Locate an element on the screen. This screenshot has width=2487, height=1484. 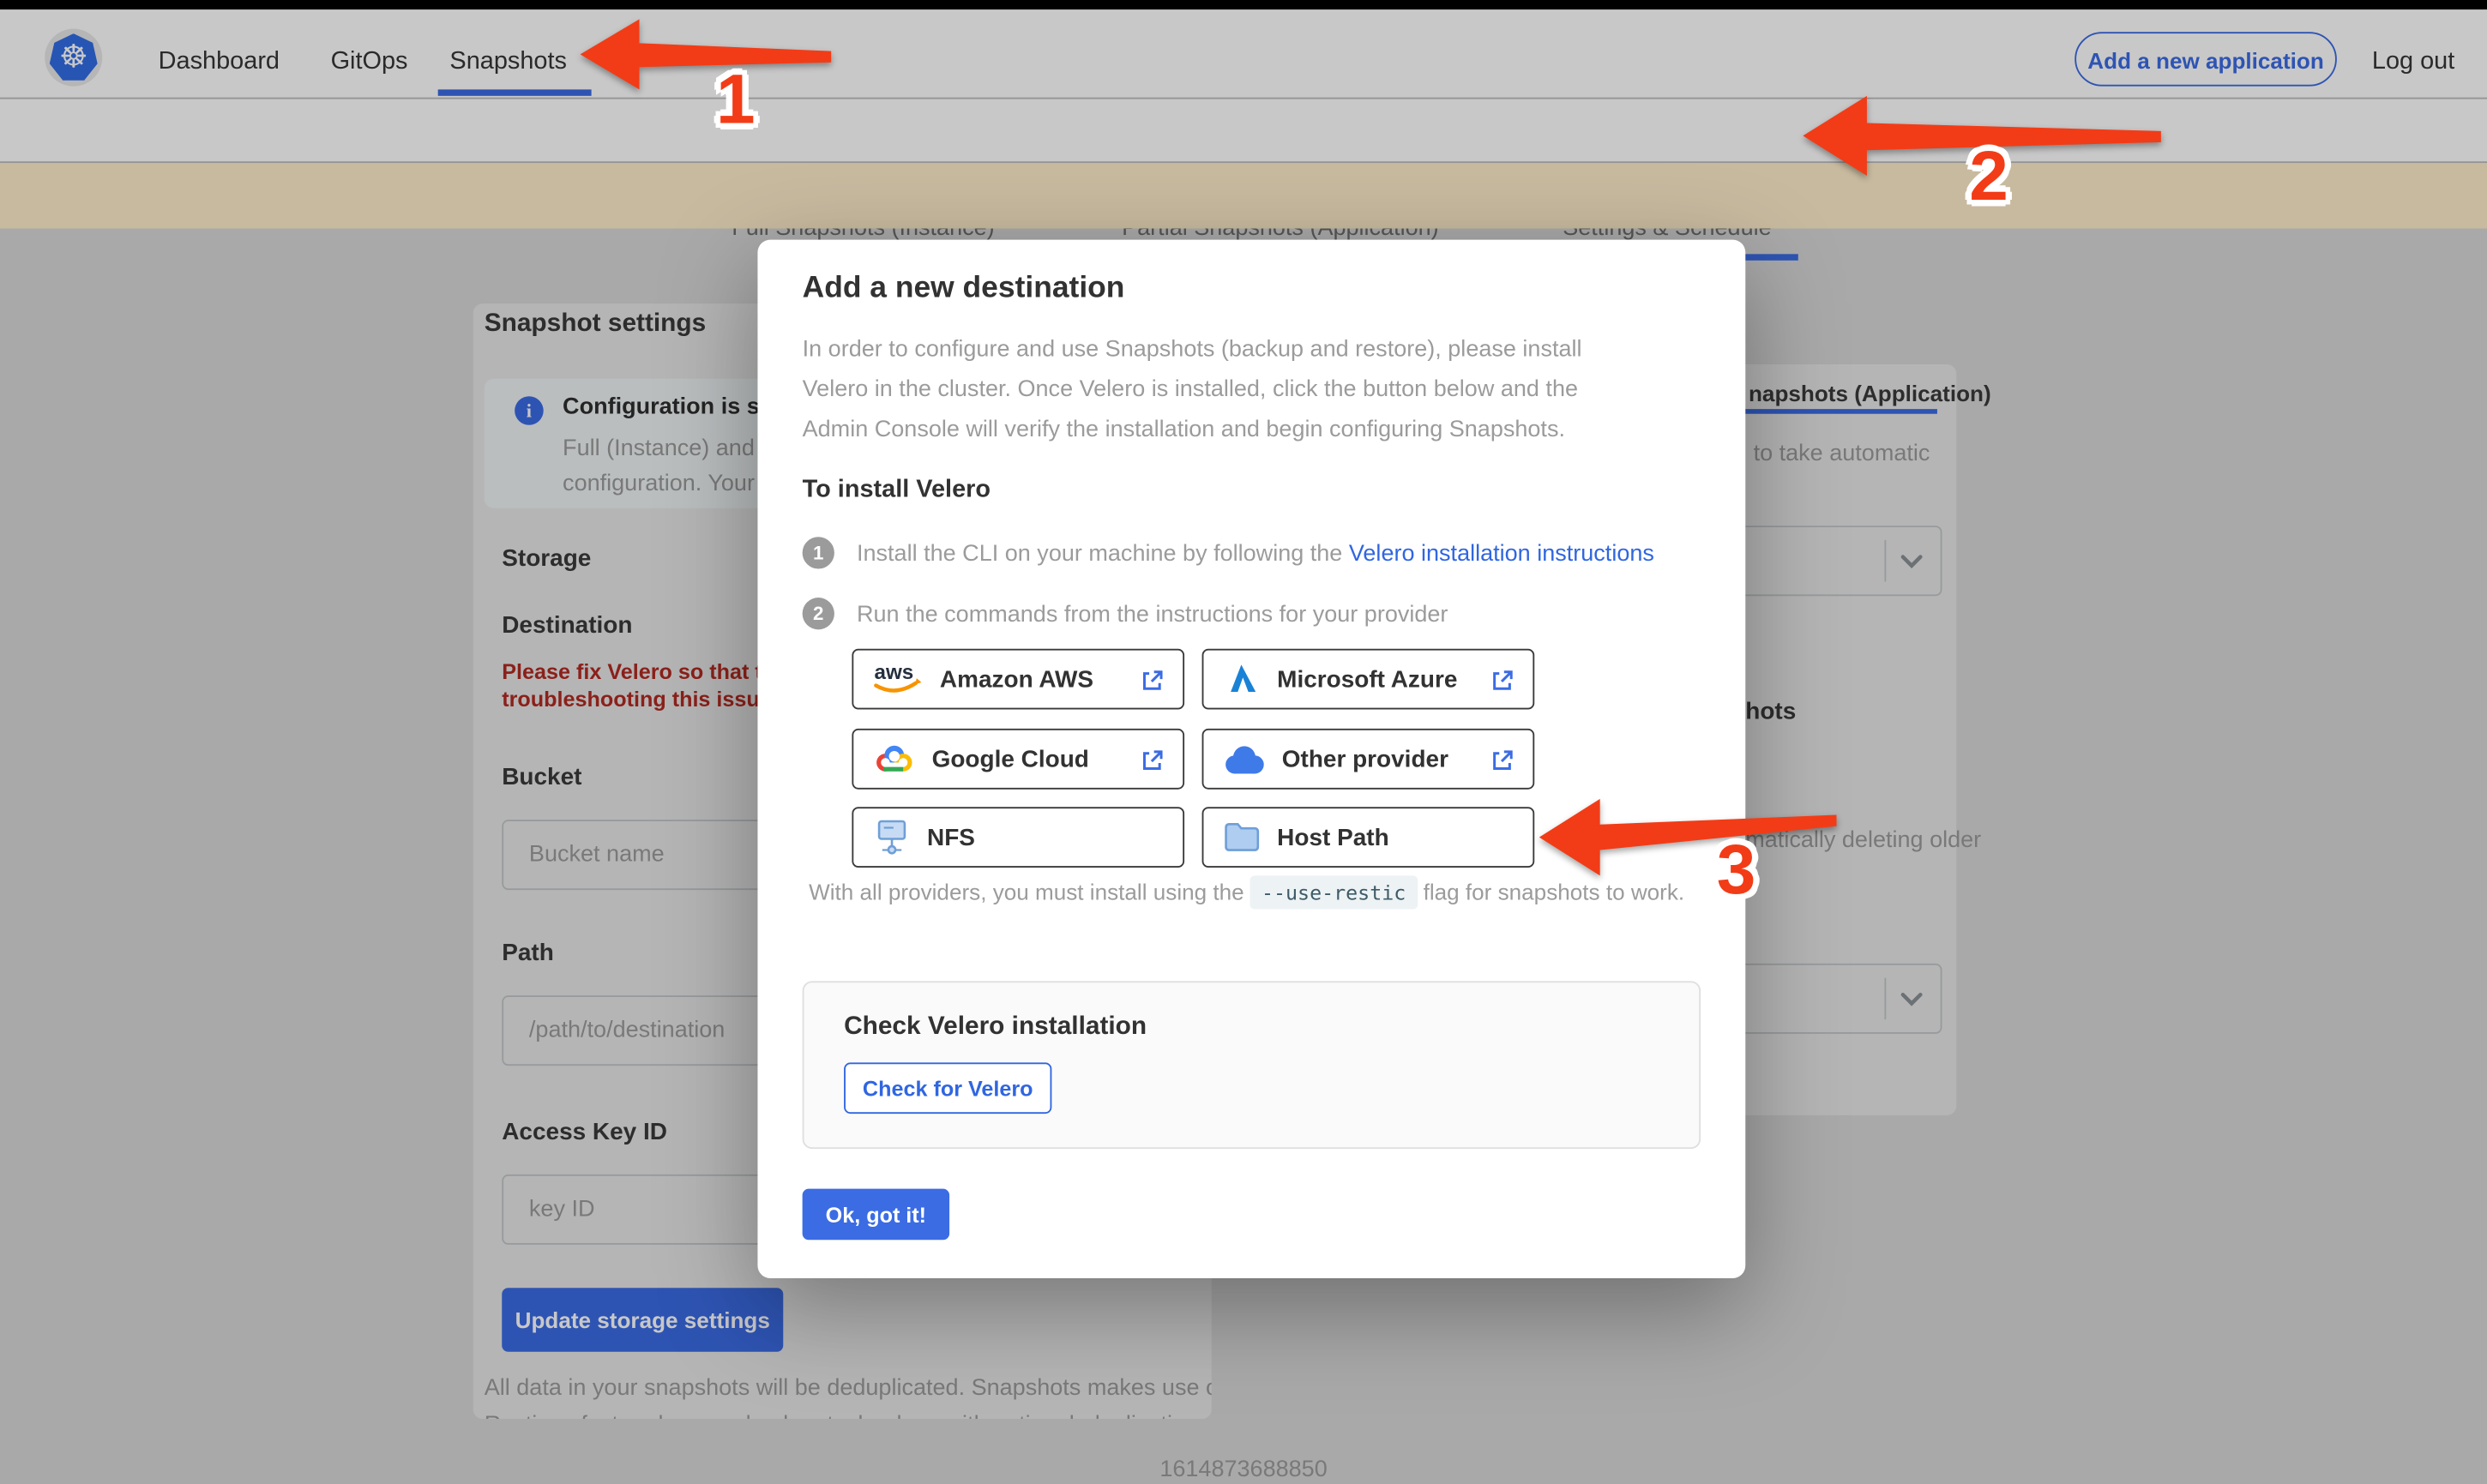
provider-label: Amazon AWS is located at coordinates (1016, 679).